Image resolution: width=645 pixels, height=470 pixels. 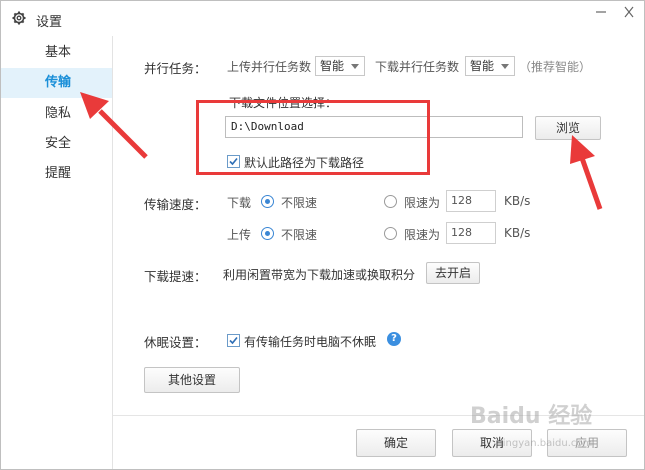 What do you see at coordinates (239, 203) in the screenshot?
I see `download-speed-label: 下载` at bounding box center [239, 203].